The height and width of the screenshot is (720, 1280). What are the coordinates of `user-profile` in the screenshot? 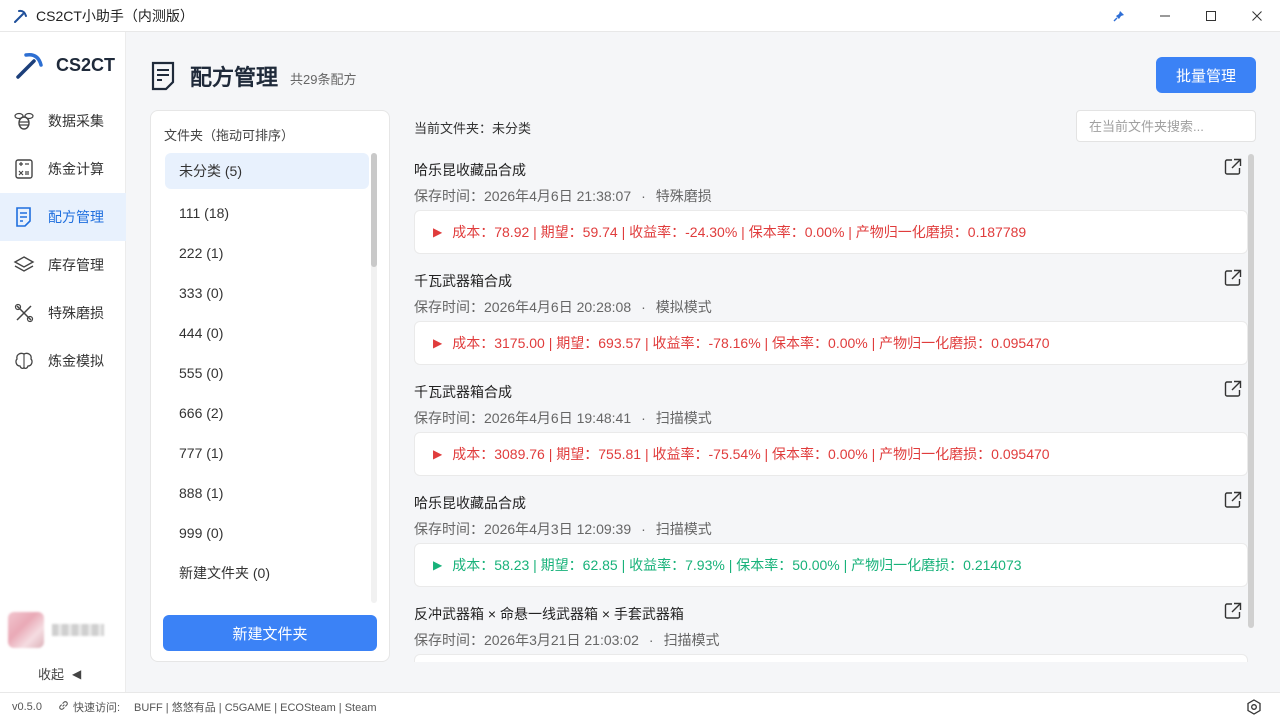 It's located at (56, 630).